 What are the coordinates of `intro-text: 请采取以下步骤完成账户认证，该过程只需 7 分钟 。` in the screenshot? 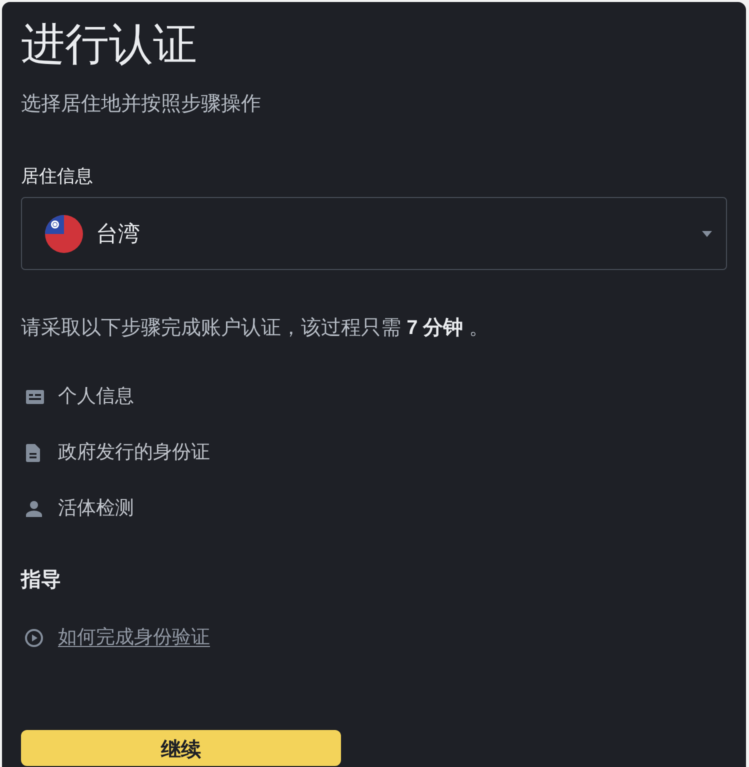 It's located at (255, 328).